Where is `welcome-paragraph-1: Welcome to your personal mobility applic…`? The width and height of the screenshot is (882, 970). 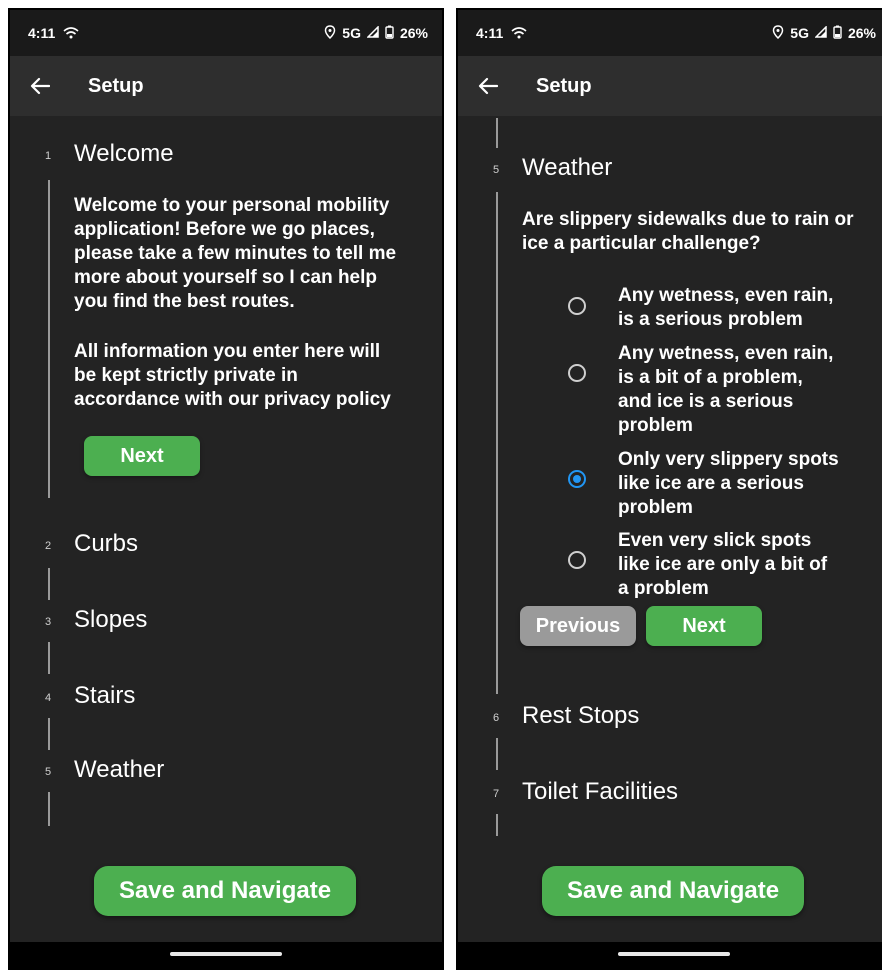 welcome-paragraph-1: Welcome to your personal mobility applic… is located at coordinates (235, 254).